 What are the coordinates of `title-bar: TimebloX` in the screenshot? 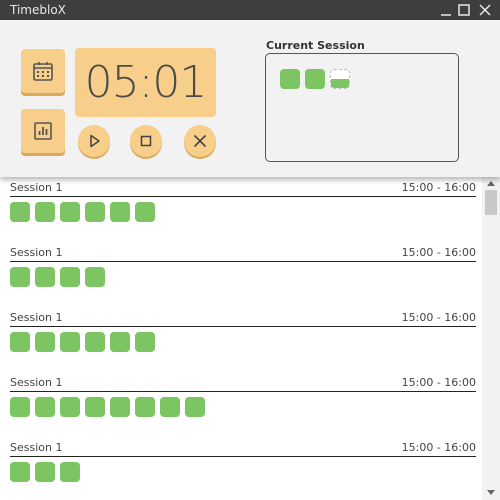 It's located at (250, 10).